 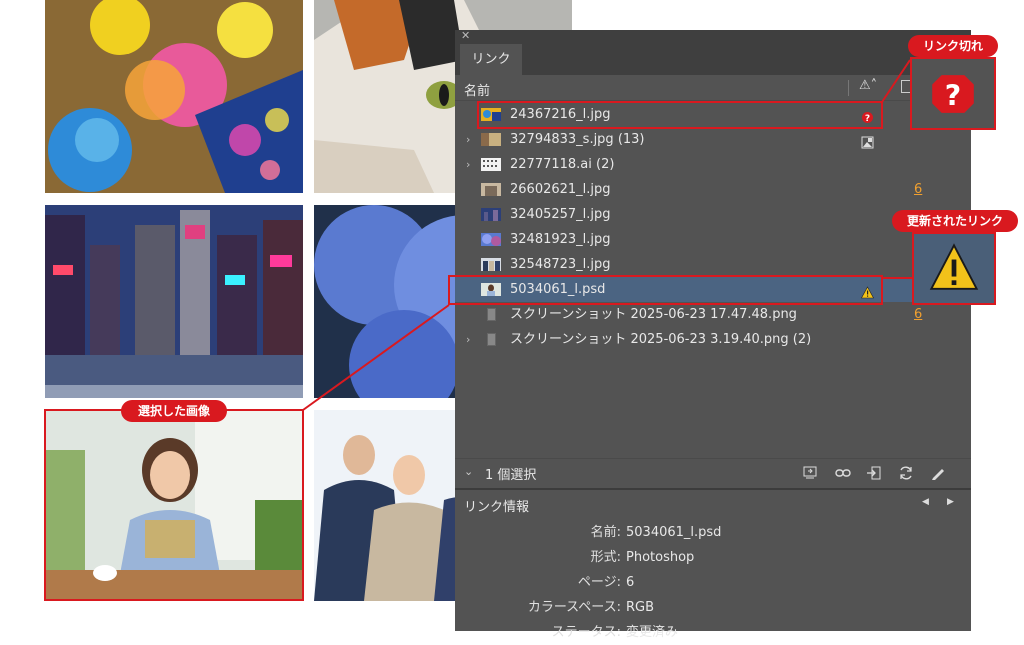 What do you see at coordinates (692, 164) in the screenshot?
I see `link-row: › 22777118.ai (2)` at bounding box center [692, 164].